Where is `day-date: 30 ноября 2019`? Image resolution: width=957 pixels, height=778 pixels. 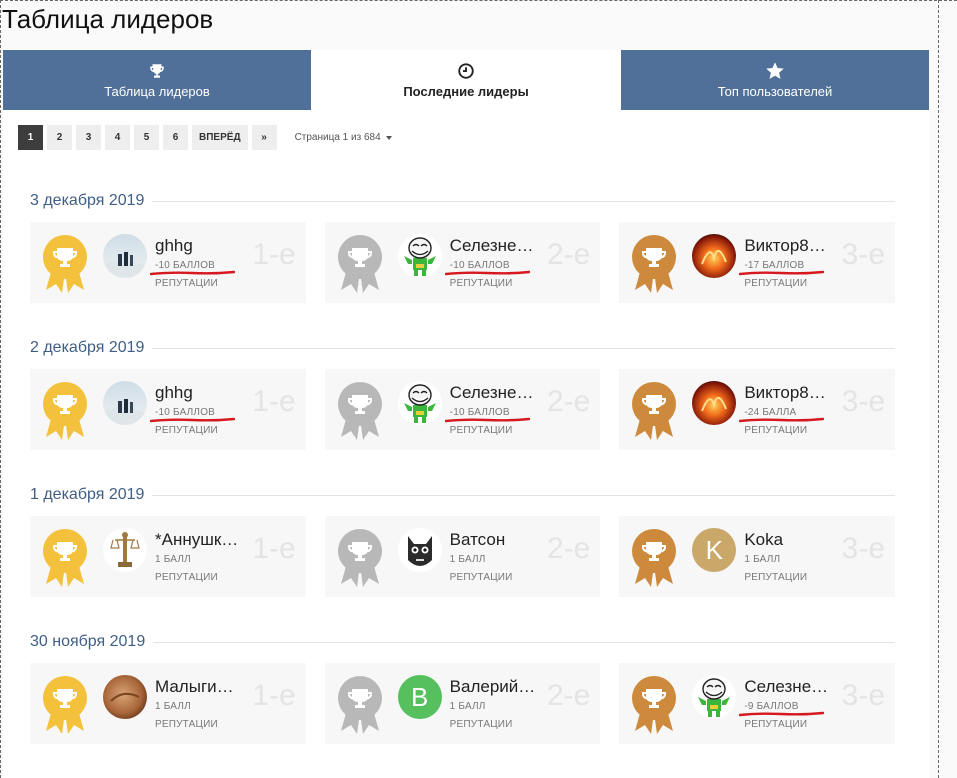
day-date: 30 ноября 2019 is located at coordinates (88, 641).